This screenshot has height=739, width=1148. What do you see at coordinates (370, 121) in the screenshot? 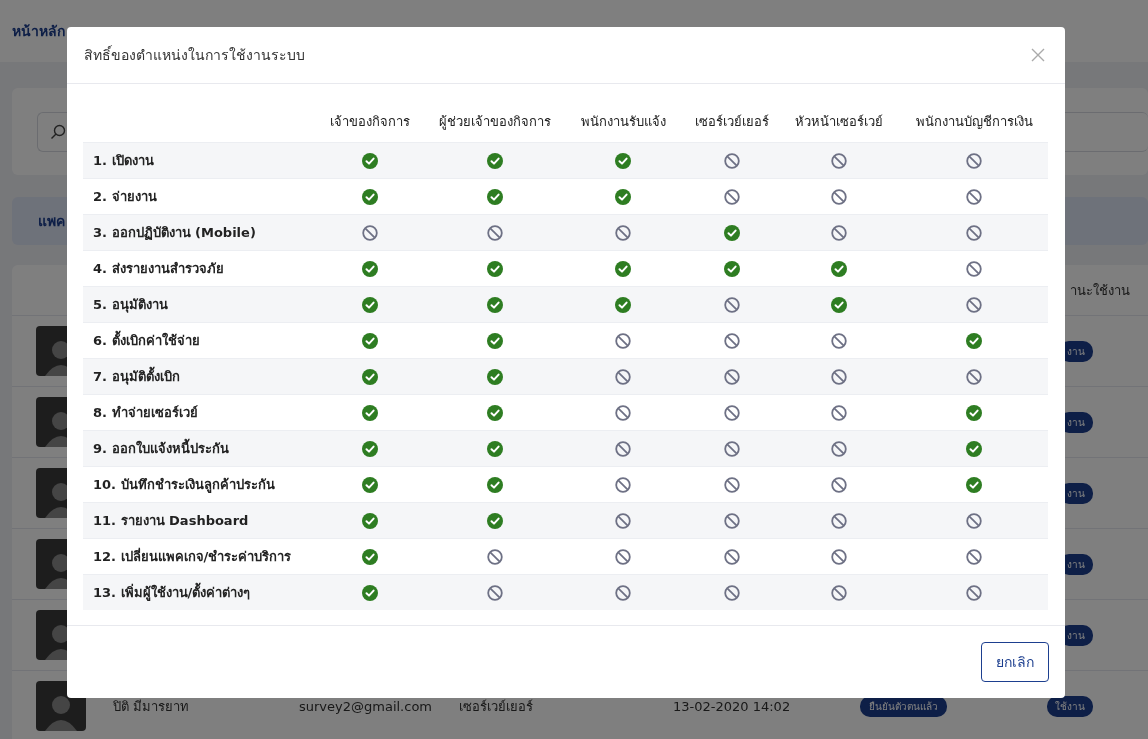
I see `column-header: เจ้าของกิจการ` at bounding box center [370, 121].